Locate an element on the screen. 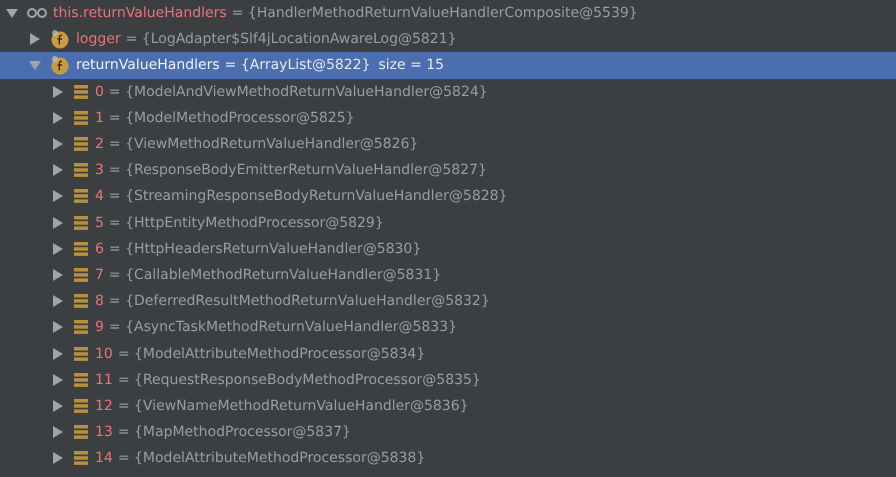 Image resolution: width=896 pixels, height=477 pixels. glasses-icon is located at coordinates (37, 13).